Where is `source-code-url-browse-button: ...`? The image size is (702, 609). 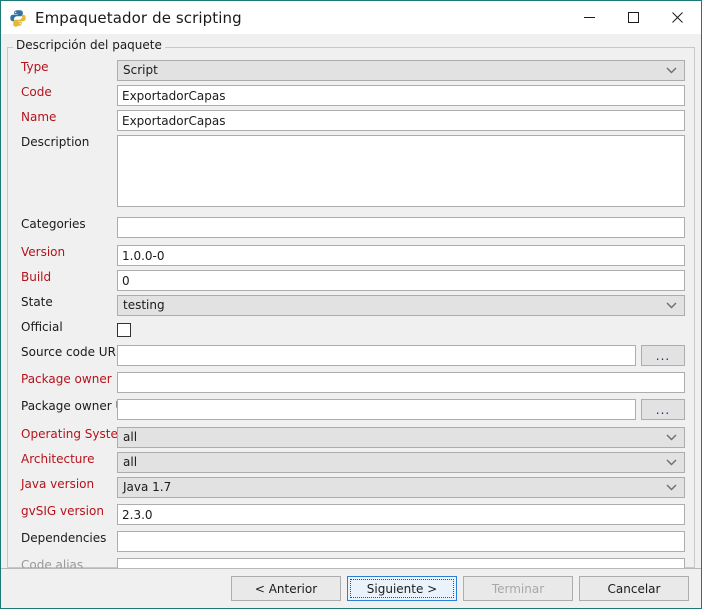 source-code-url-browse-button: ... is located at coordinates (663, 355).